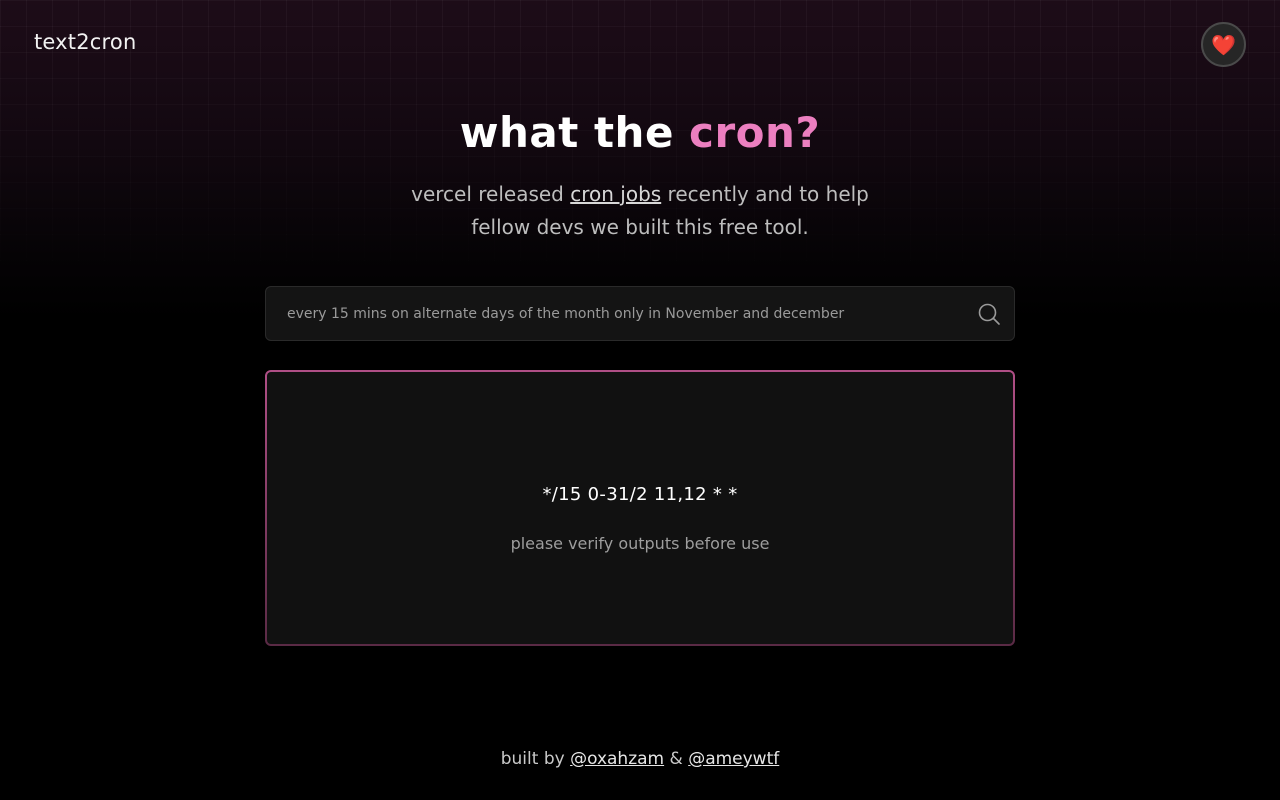  What do you see at coordinates (615, 194) in the screenshot?
I see `cron-jobs-link: cron jobs` at bounding box center [615, 194].